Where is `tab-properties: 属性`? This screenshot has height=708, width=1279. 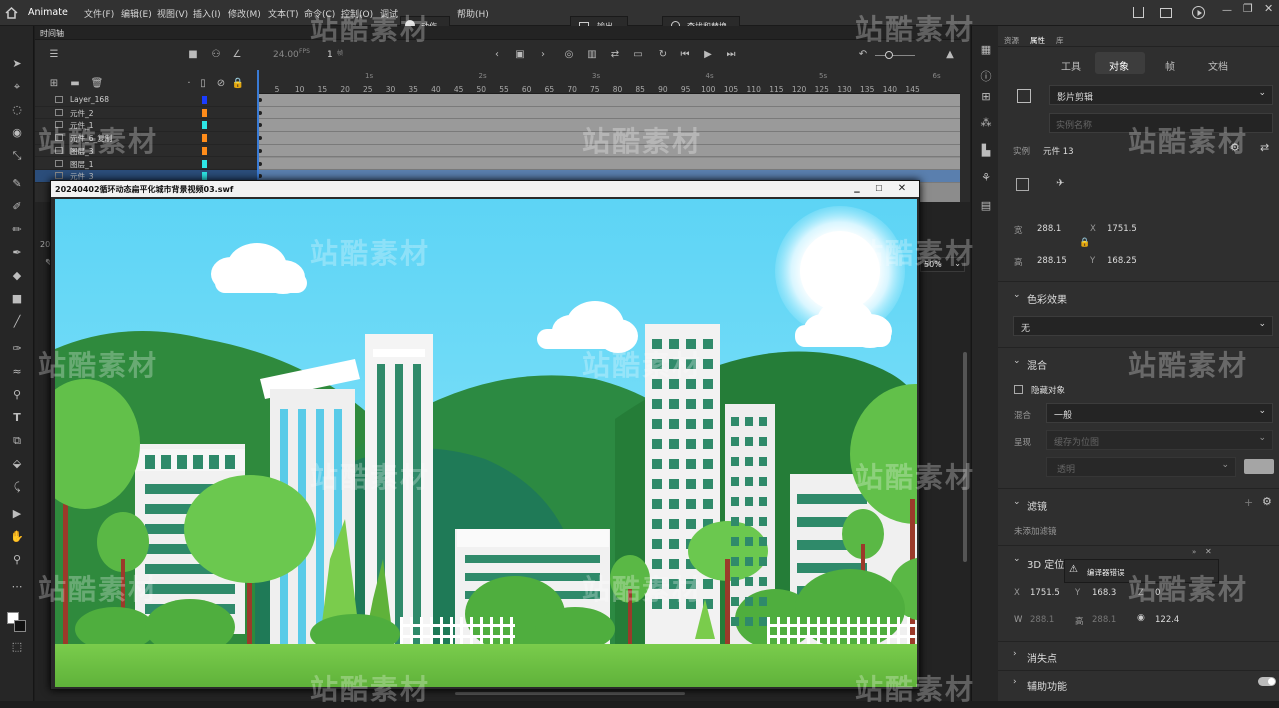 tab-properties: 属性 is located at coordinates (1037, 40).